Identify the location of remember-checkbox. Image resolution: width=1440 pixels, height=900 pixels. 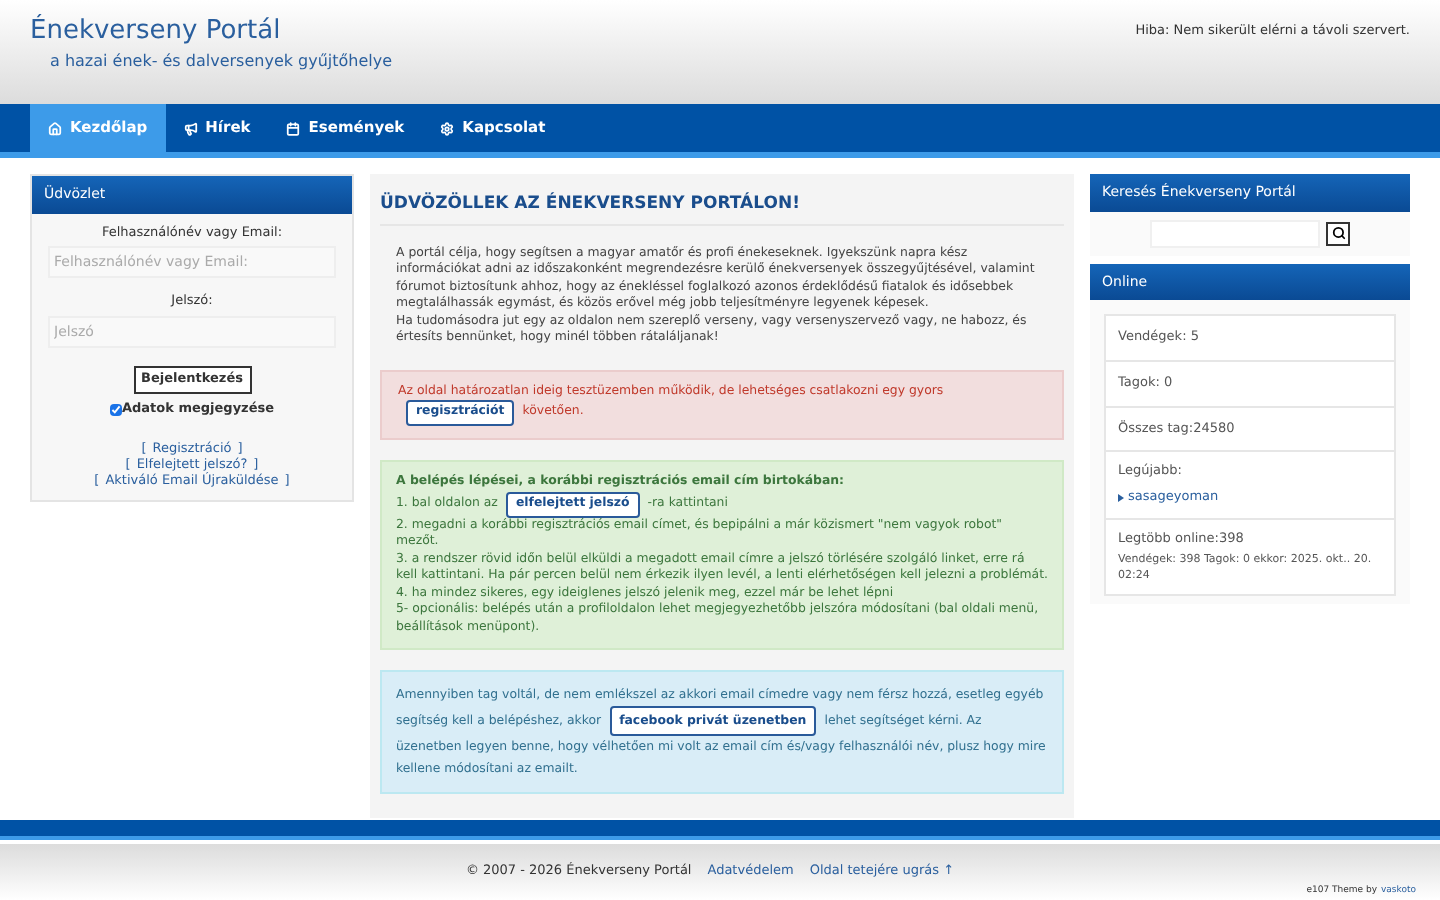
(115, 409).